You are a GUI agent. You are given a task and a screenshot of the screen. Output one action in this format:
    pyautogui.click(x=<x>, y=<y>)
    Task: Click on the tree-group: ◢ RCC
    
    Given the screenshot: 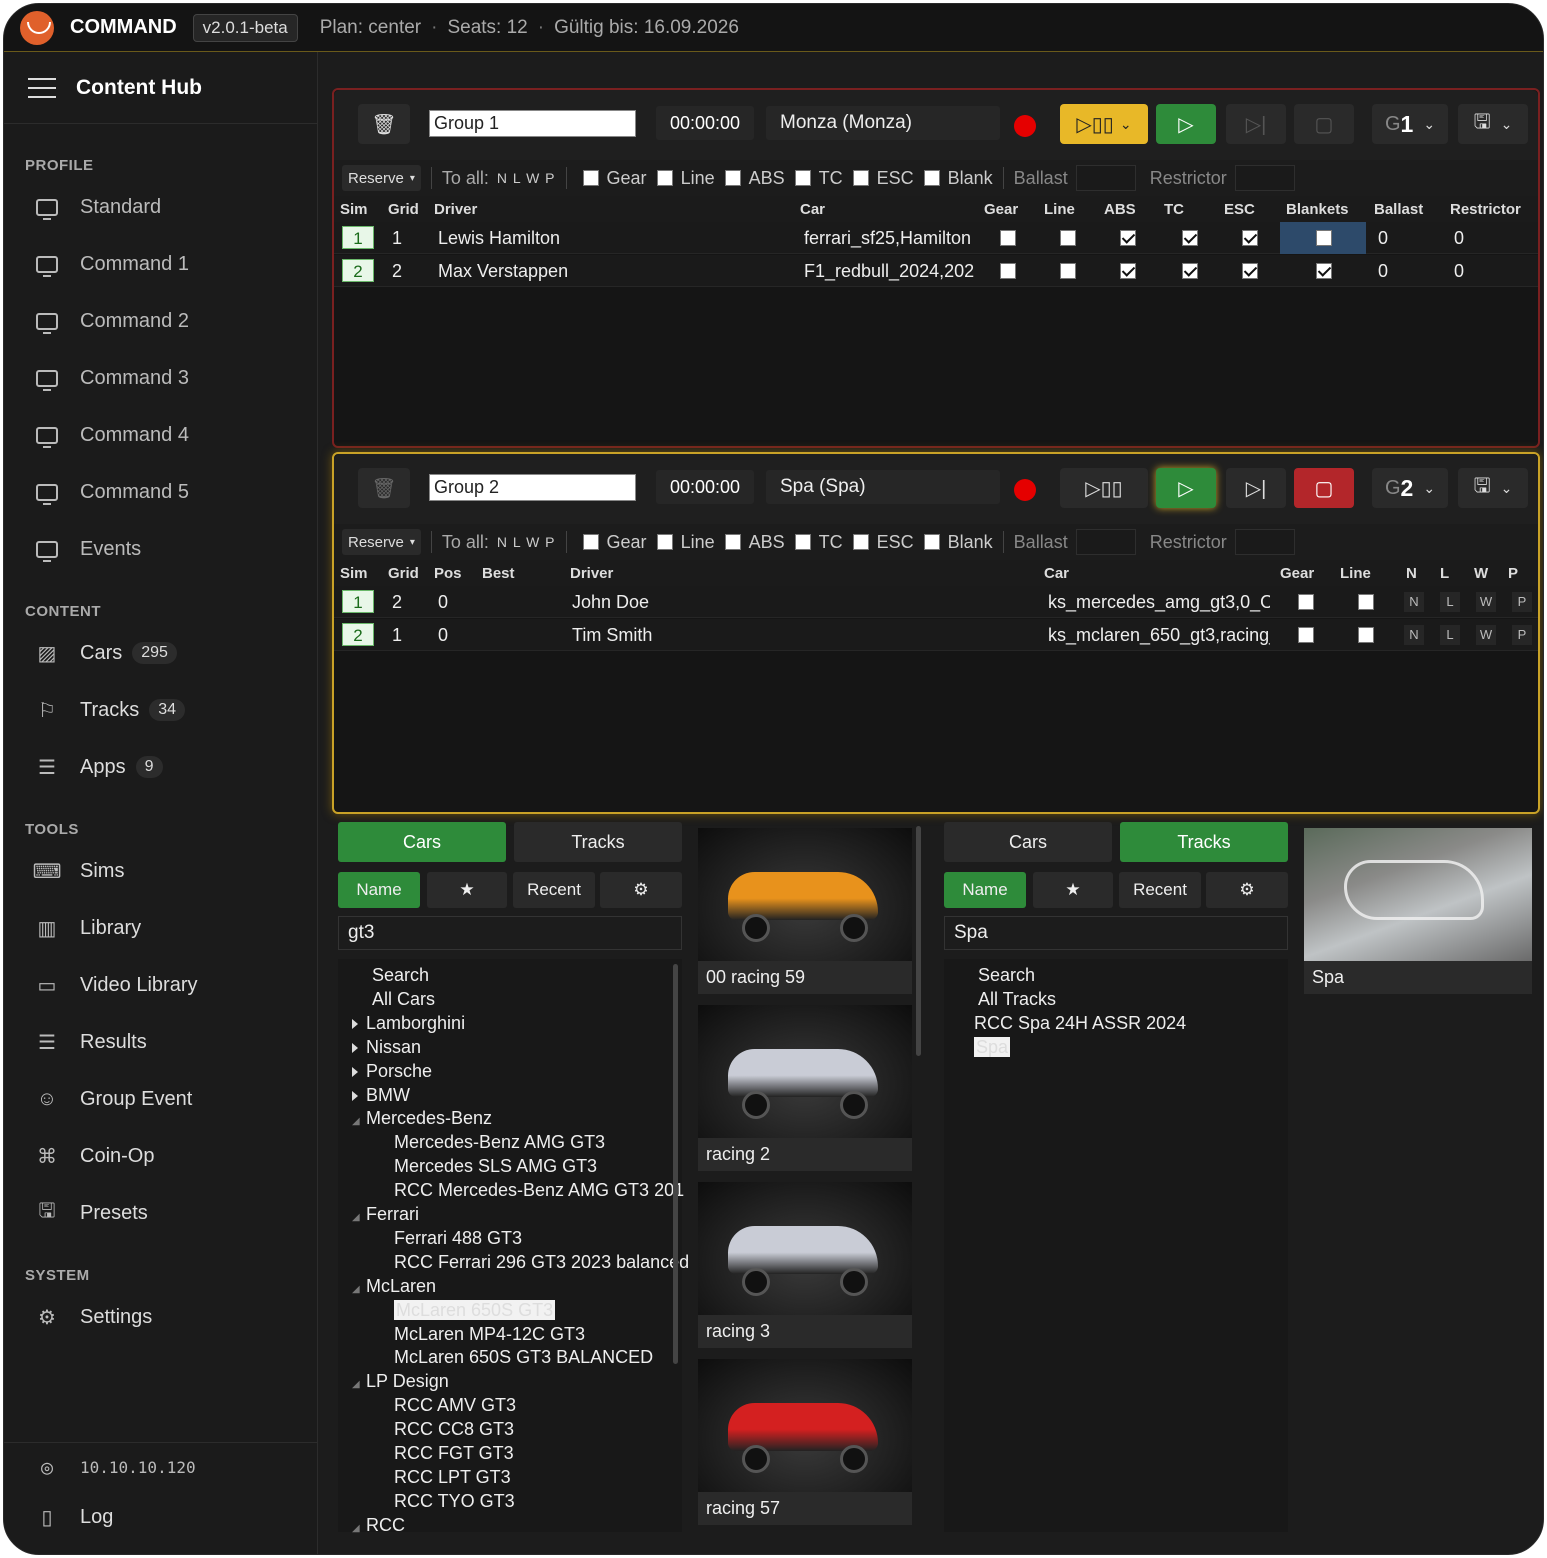 What is the action you would take?
    pyautogui.click(x=378, y=1525)
    